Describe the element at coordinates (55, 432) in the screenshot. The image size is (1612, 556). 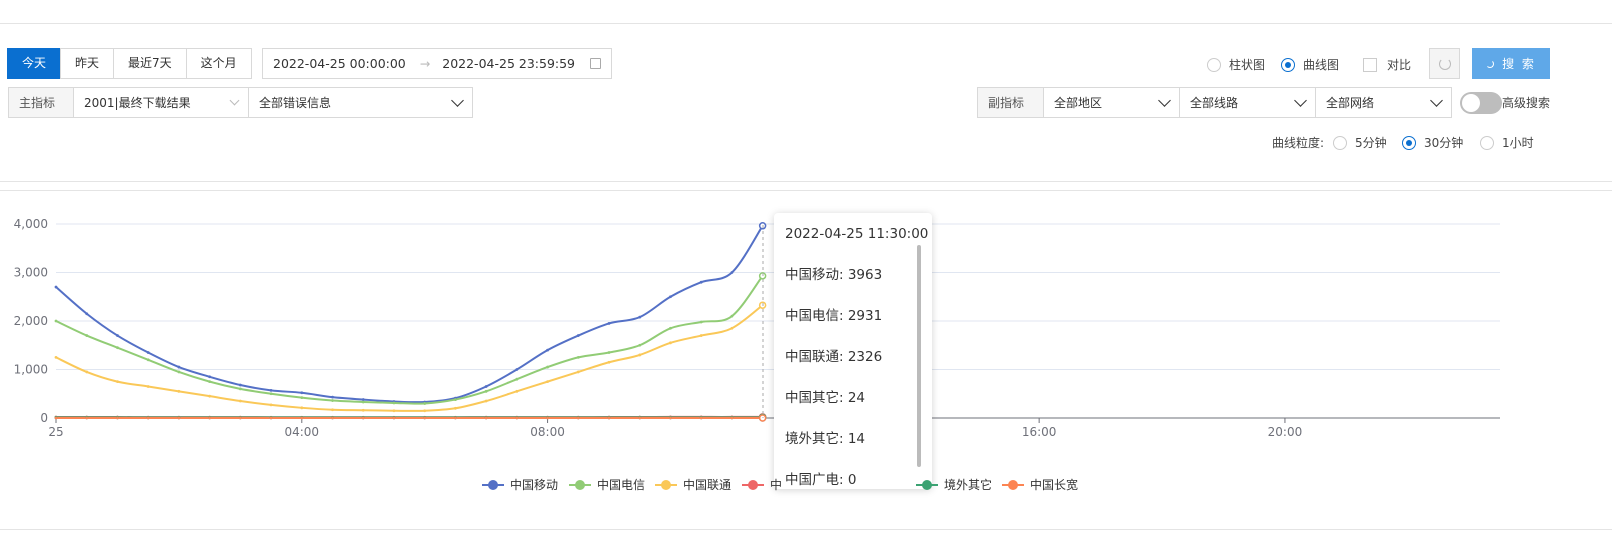
I see `x-tick-label: 25` at that location.